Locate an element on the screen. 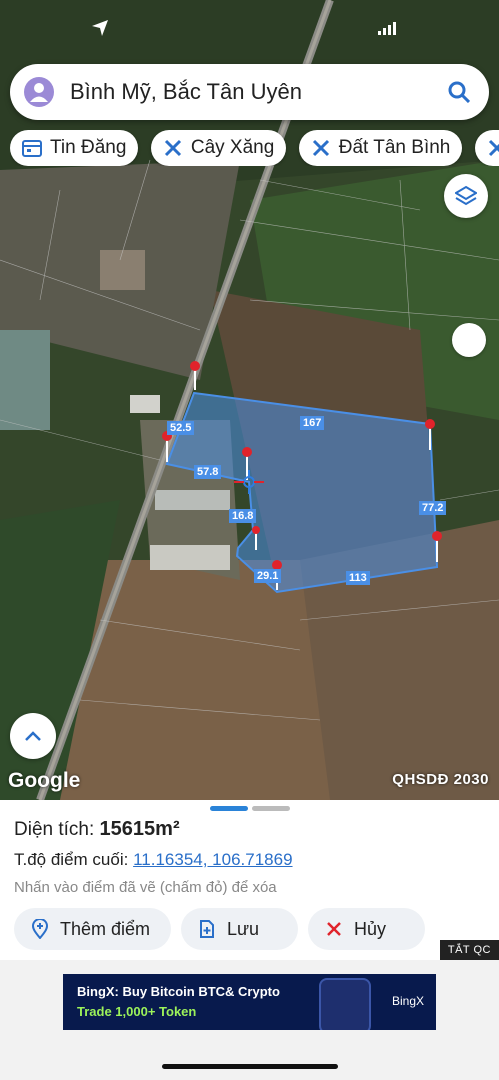  status-bar is located at coordinates (249, 29).